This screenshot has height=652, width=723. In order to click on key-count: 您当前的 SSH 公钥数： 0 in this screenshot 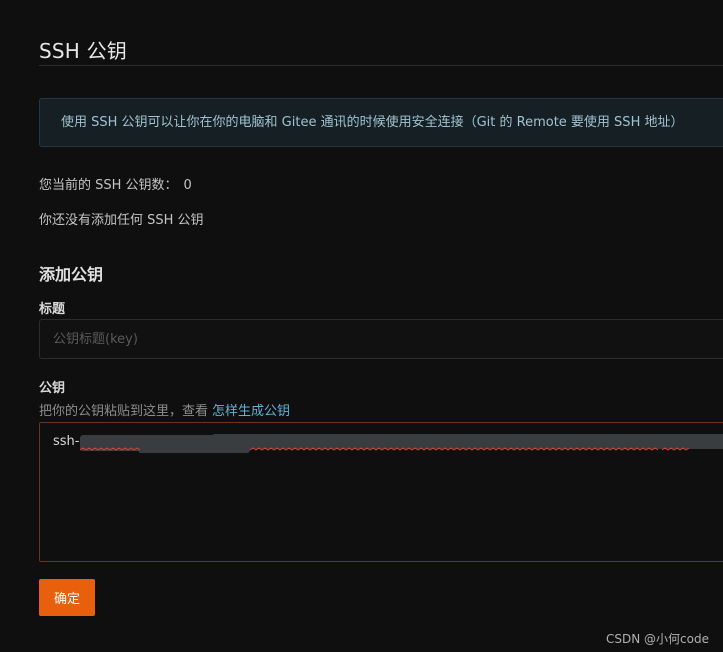, I will do `click(115, 183)`.